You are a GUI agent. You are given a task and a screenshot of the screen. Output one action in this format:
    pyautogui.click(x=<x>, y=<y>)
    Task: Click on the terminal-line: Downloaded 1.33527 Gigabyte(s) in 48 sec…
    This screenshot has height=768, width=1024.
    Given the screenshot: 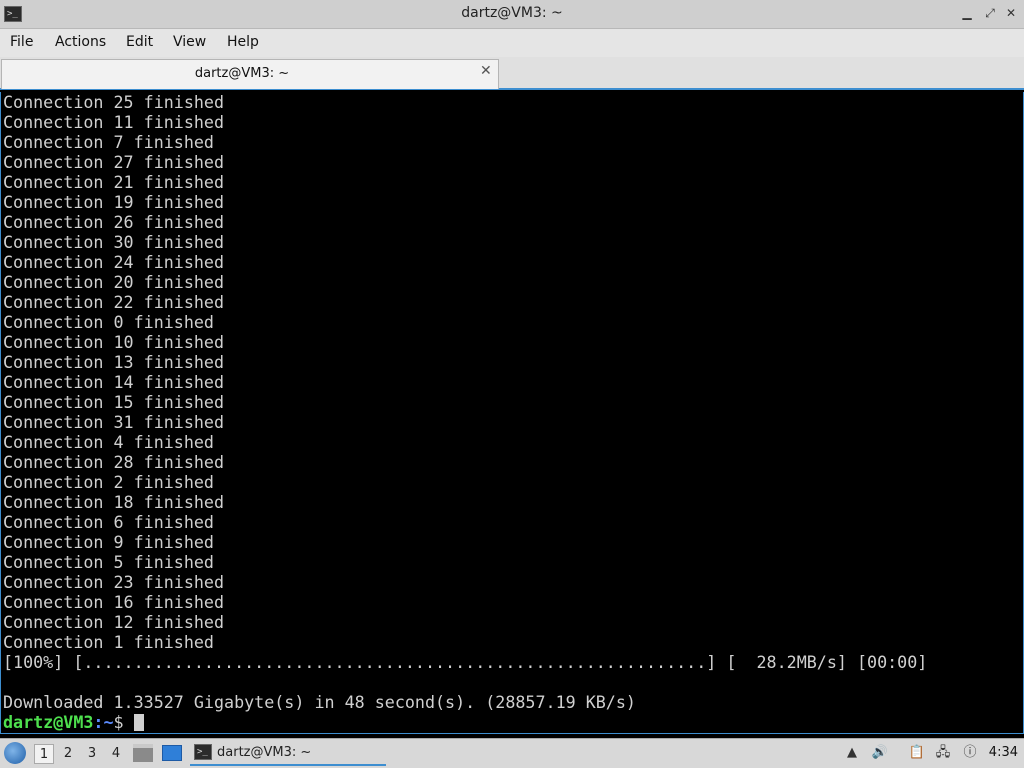 What is the action you would take?
    pyautogui.click(x=319, y=702)
    